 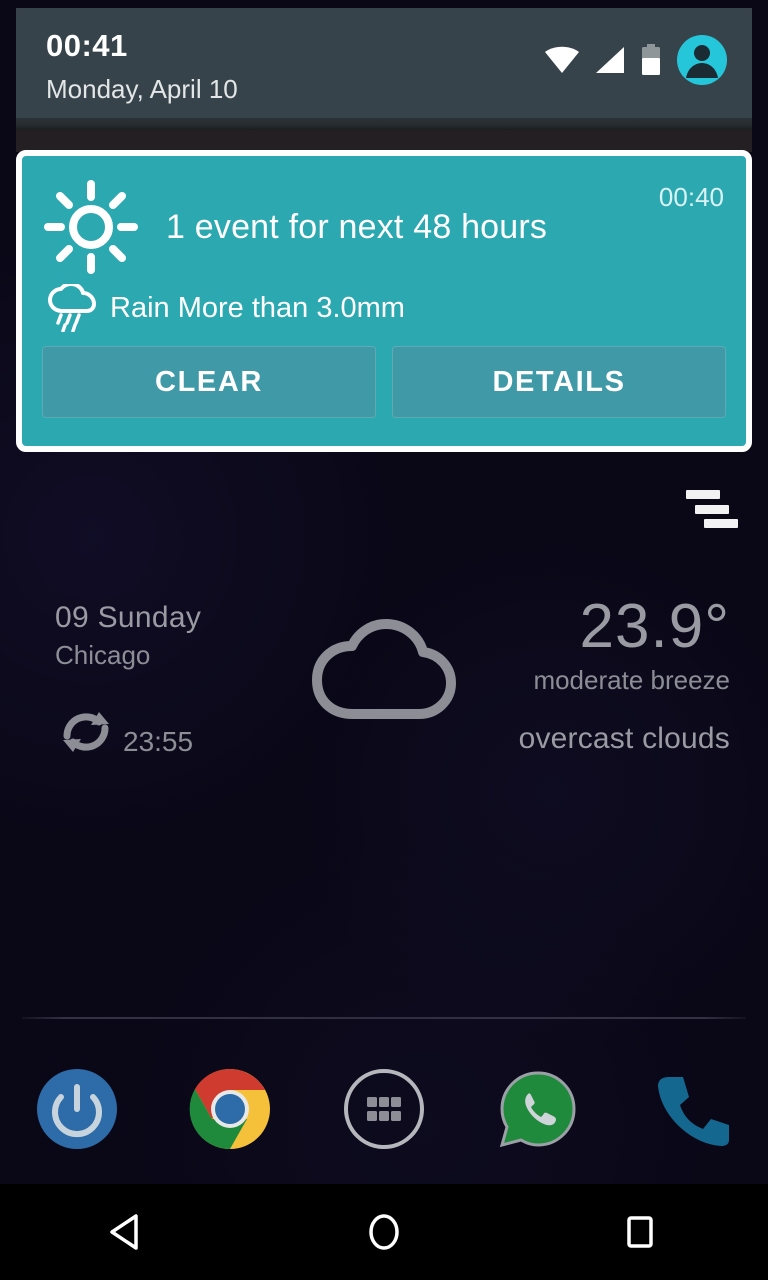 I want to click on phone-app-icon, so click(x=691, y=1109).